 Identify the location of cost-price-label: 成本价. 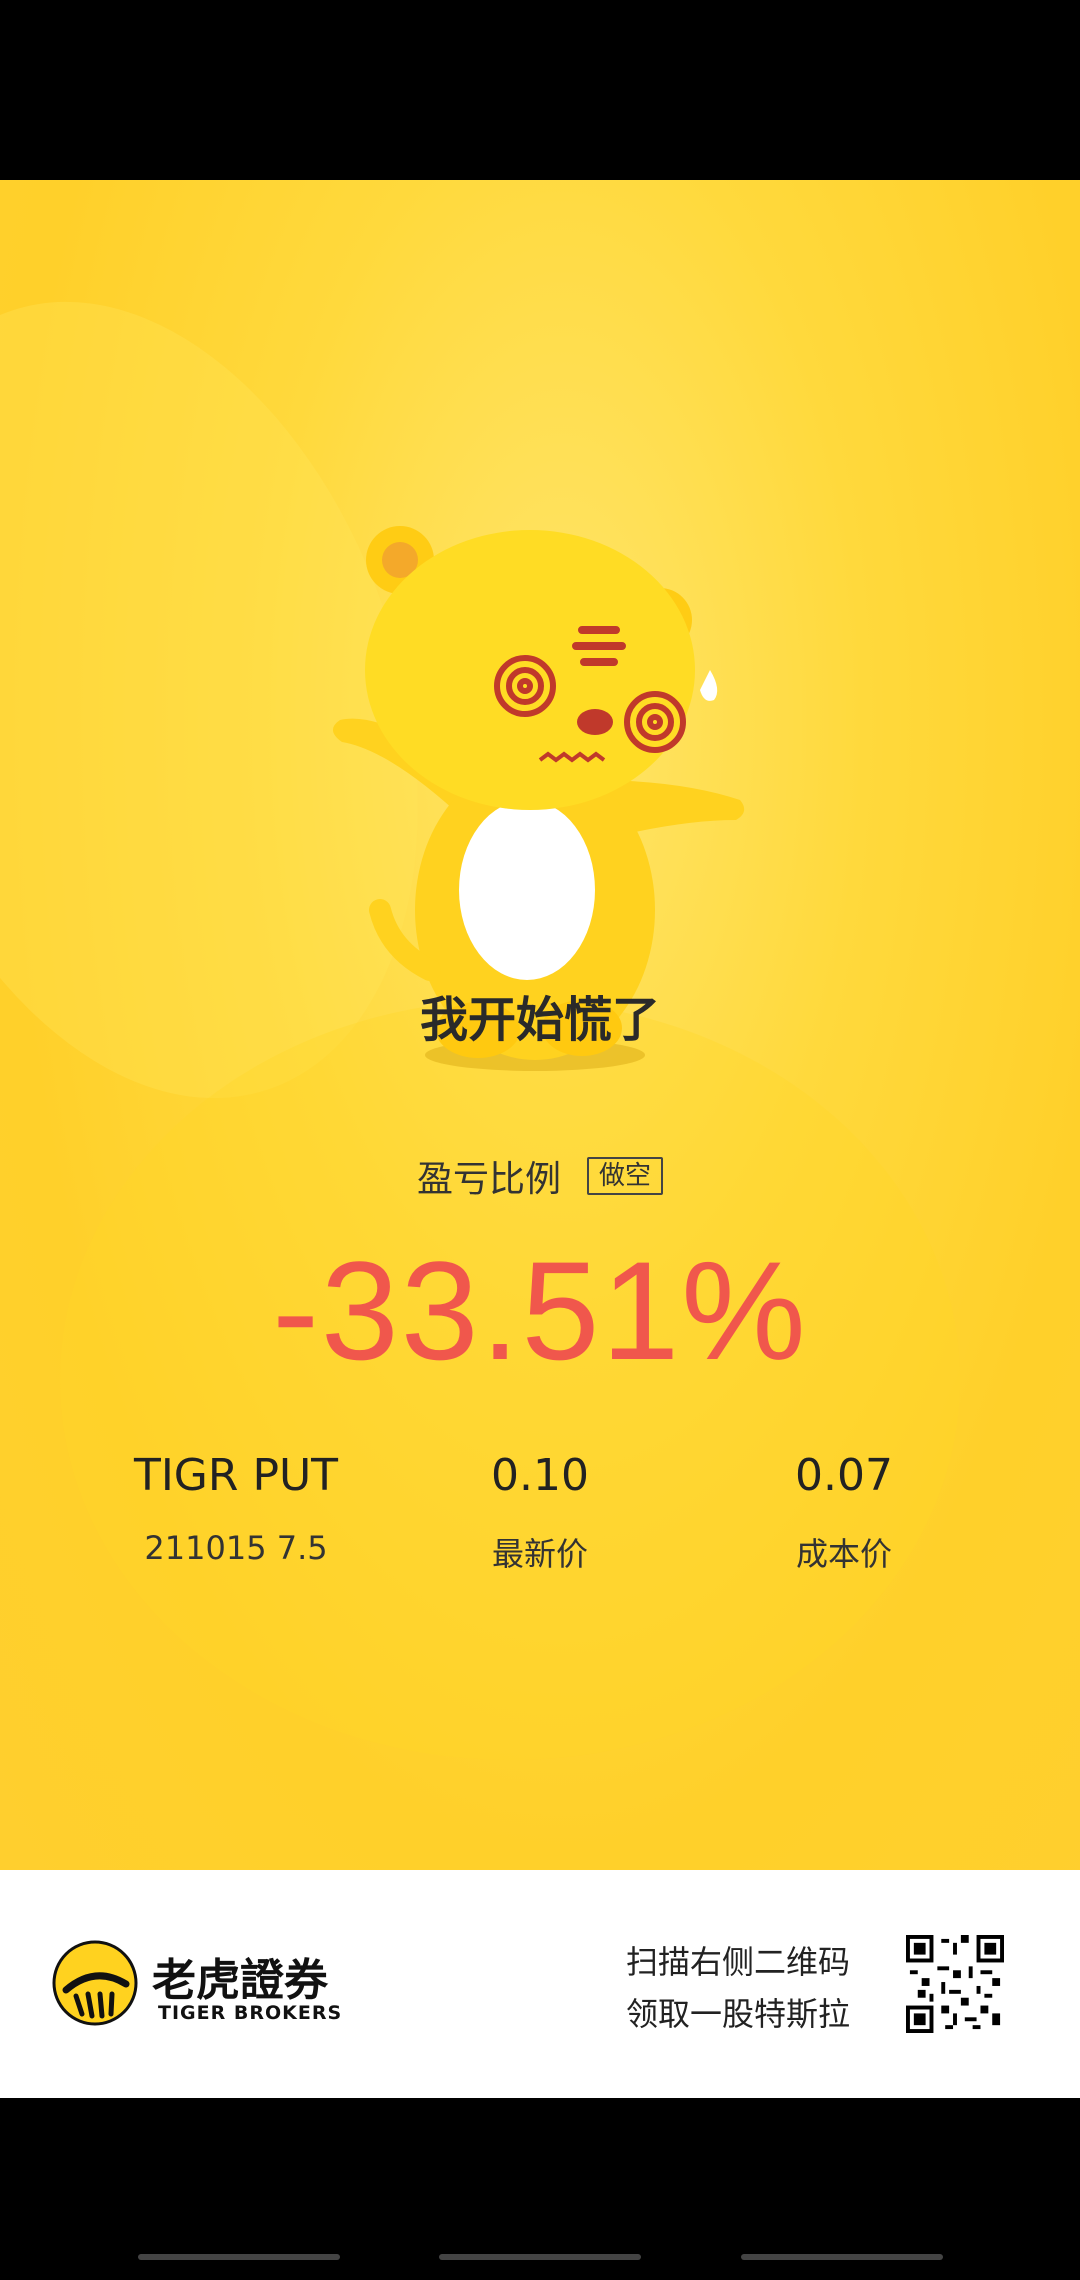
(843, 1554).